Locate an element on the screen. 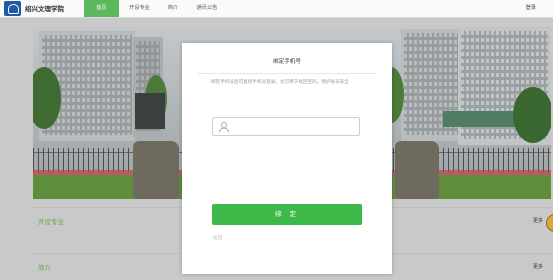 The height and width of the screenshot is (280, 553). site-name: 绍兴文理学院 is located at coordinates (44, 8).